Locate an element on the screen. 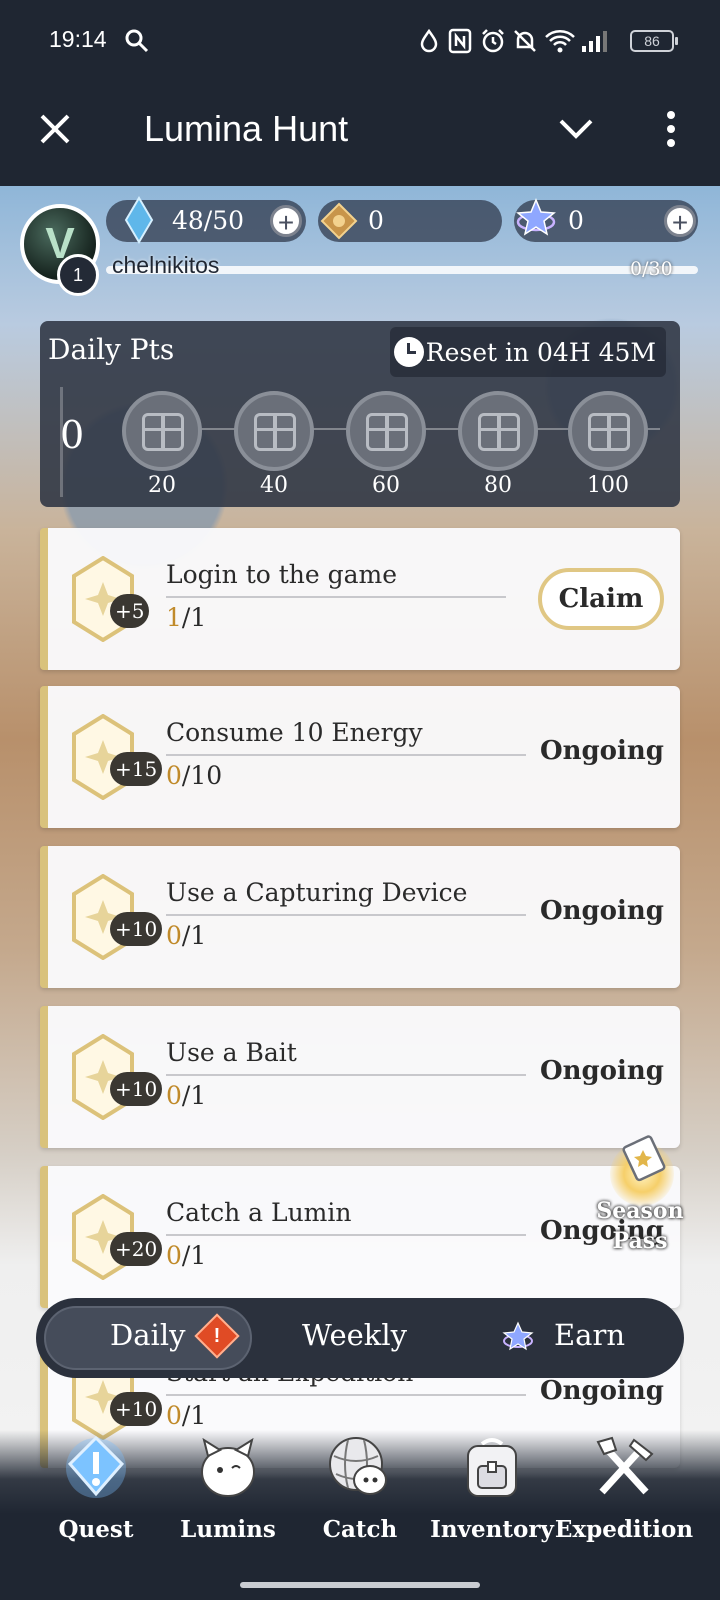 This screenshot has width=720, height=1600. quest-title: Consume 10 Energy is located at coordinates (294, 732).